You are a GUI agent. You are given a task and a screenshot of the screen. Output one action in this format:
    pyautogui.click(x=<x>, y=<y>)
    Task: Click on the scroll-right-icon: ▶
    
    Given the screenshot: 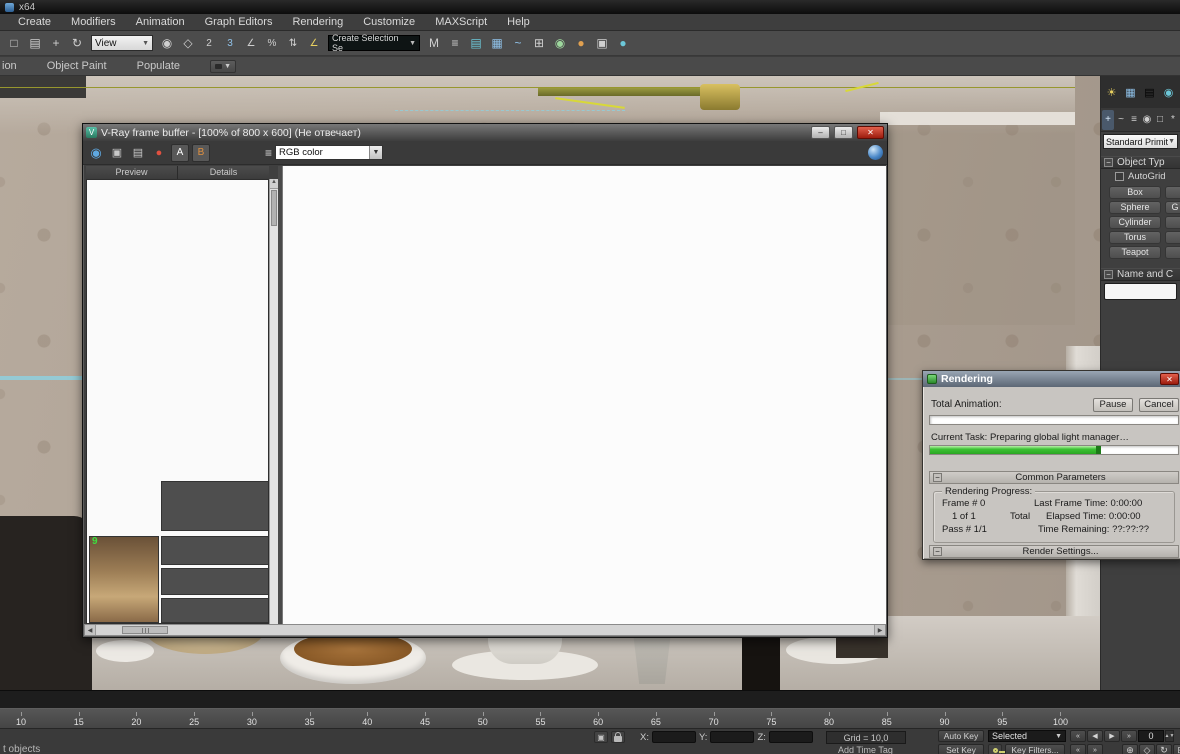 What is the action you would take?
    pyautogui.click(x=879, y=630)
    